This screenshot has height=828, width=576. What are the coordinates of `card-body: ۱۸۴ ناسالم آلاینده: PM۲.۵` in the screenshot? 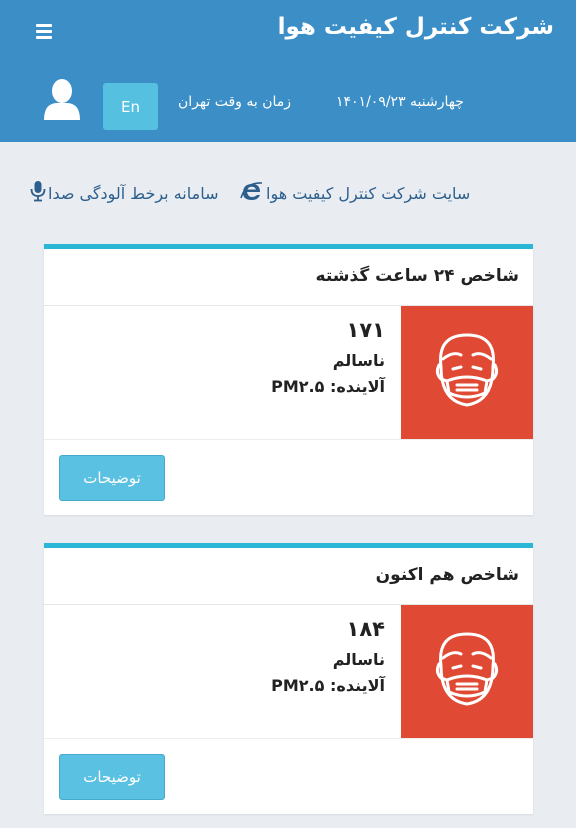 It's located at (288, 671).